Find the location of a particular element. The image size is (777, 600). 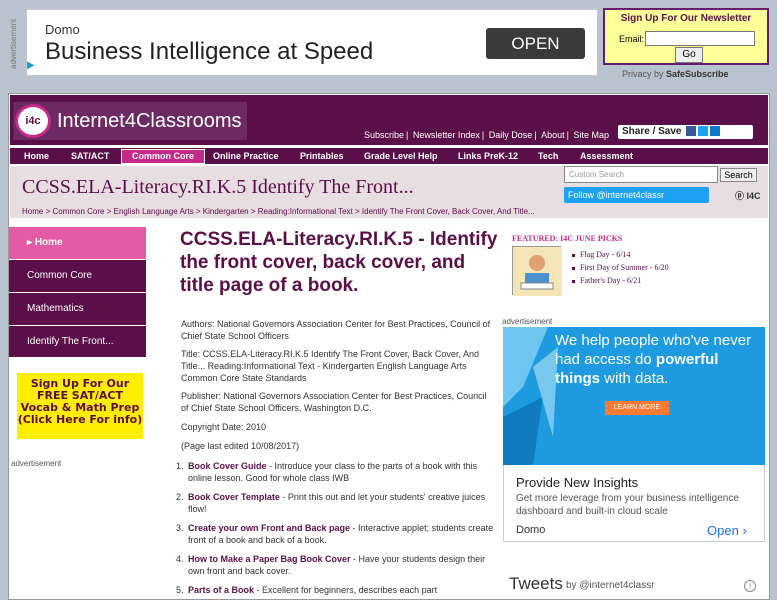

go-button: Go is located at coordinates (689, 55).